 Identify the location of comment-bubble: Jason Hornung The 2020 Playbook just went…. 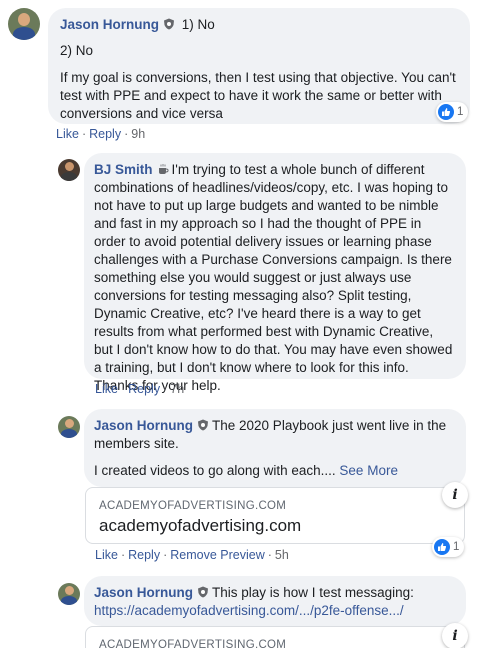
(275, 448).